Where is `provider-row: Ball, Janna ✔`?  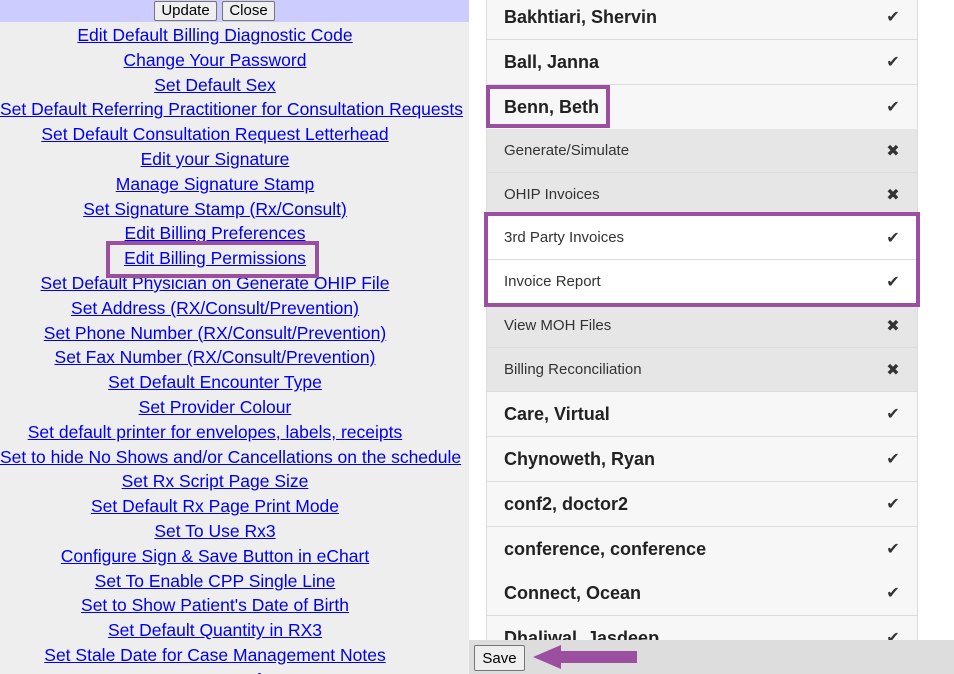
provider-row: Ball, Janna ✔ is located at coordinates (702, 62).